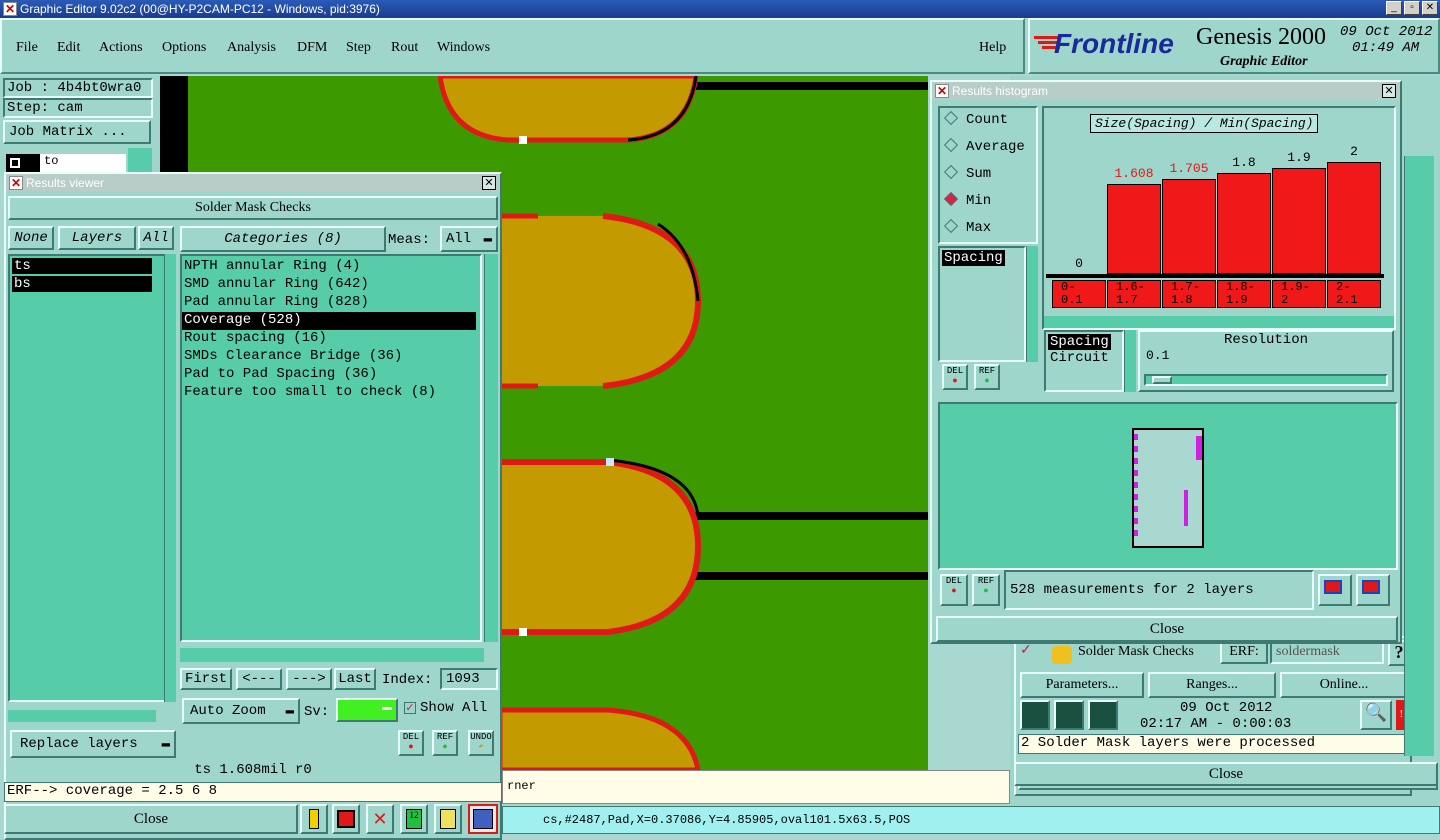  Describe the element at coordinates (988, 229) in the screenshot. I see `radio-max: Max` at that location.